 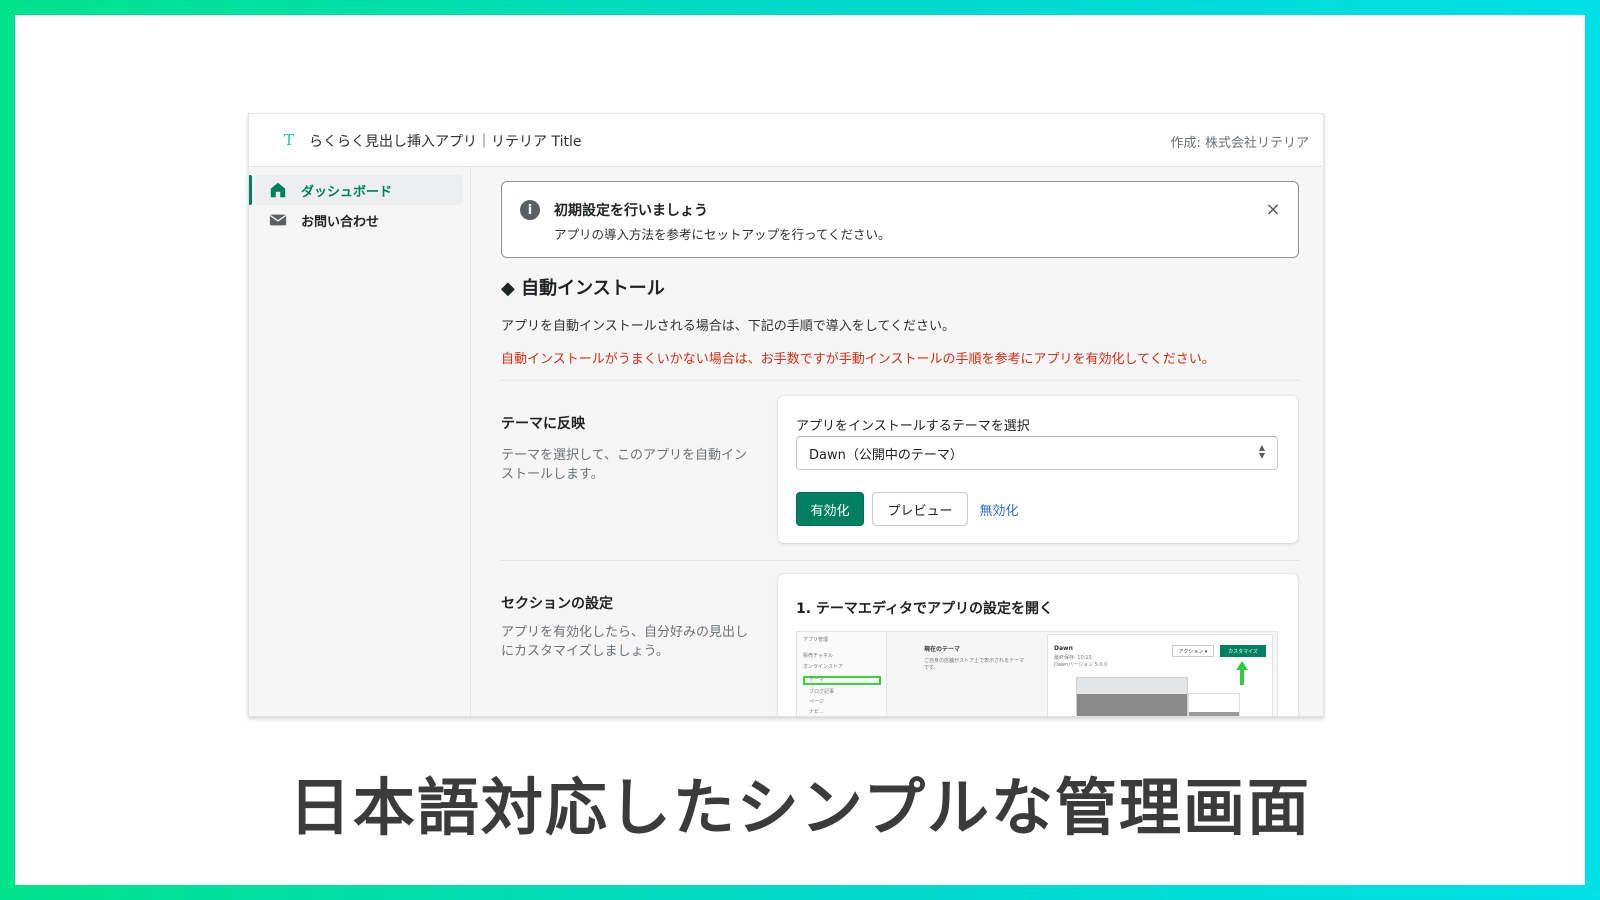 I want to click on sidebar-item-contact: お問い合わせ, so click(x=359, y=220).